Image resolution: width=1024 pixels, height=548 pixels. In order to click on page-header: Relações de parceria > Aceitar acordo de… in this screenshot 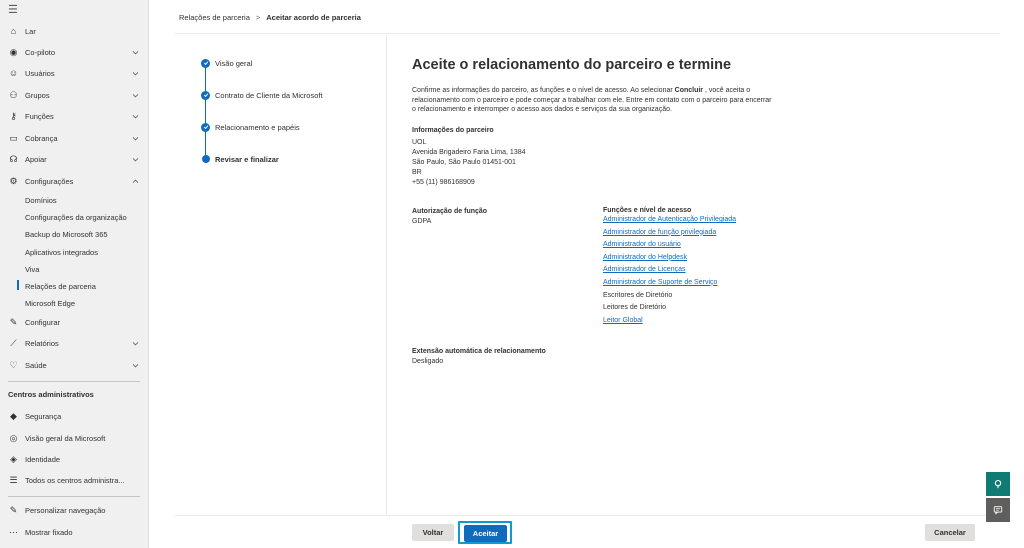, I will do `click(587, 21)`.